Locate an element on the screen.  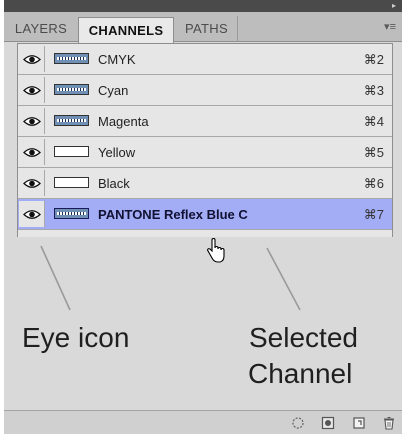
hand-pointer-icon is located at coordinates (215, 250).